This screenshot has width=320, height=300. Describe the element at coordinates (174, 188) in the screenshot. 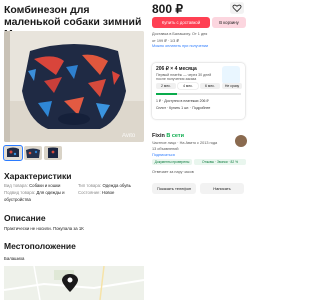

I see `show-phone-button: Показать телефон` at that location.